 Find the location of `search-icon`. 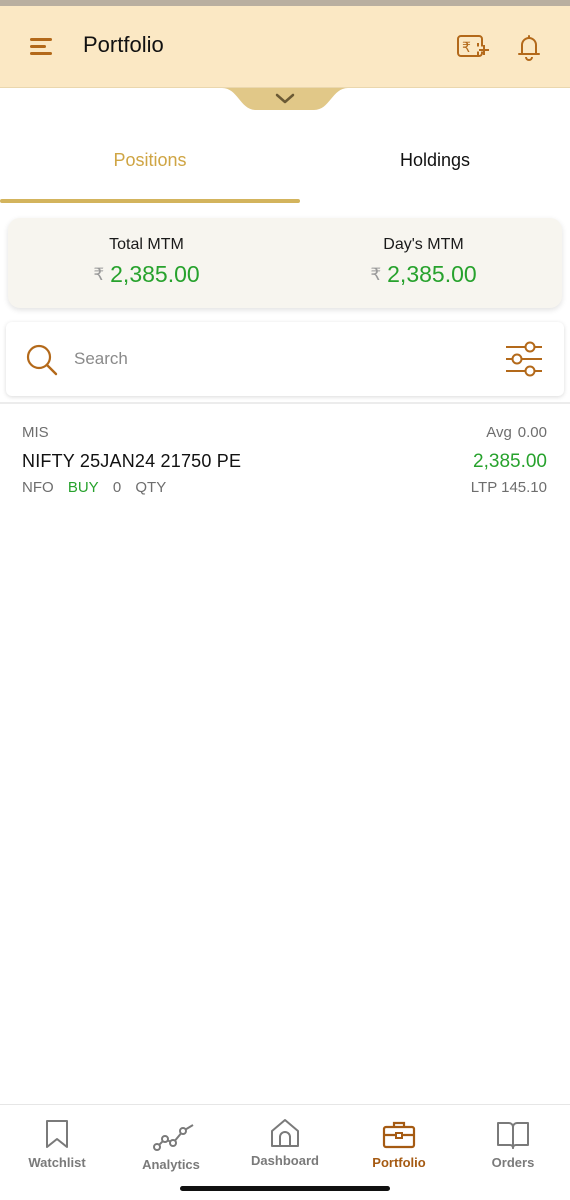

search-icon is located at coordinates (42, 360).